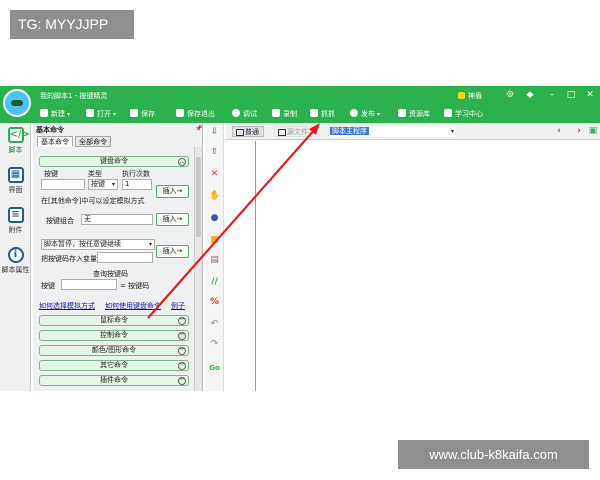 The width and height of the screenshot is (600, 480). I want to click on settings-icon: ⚙, so click(510, 95).